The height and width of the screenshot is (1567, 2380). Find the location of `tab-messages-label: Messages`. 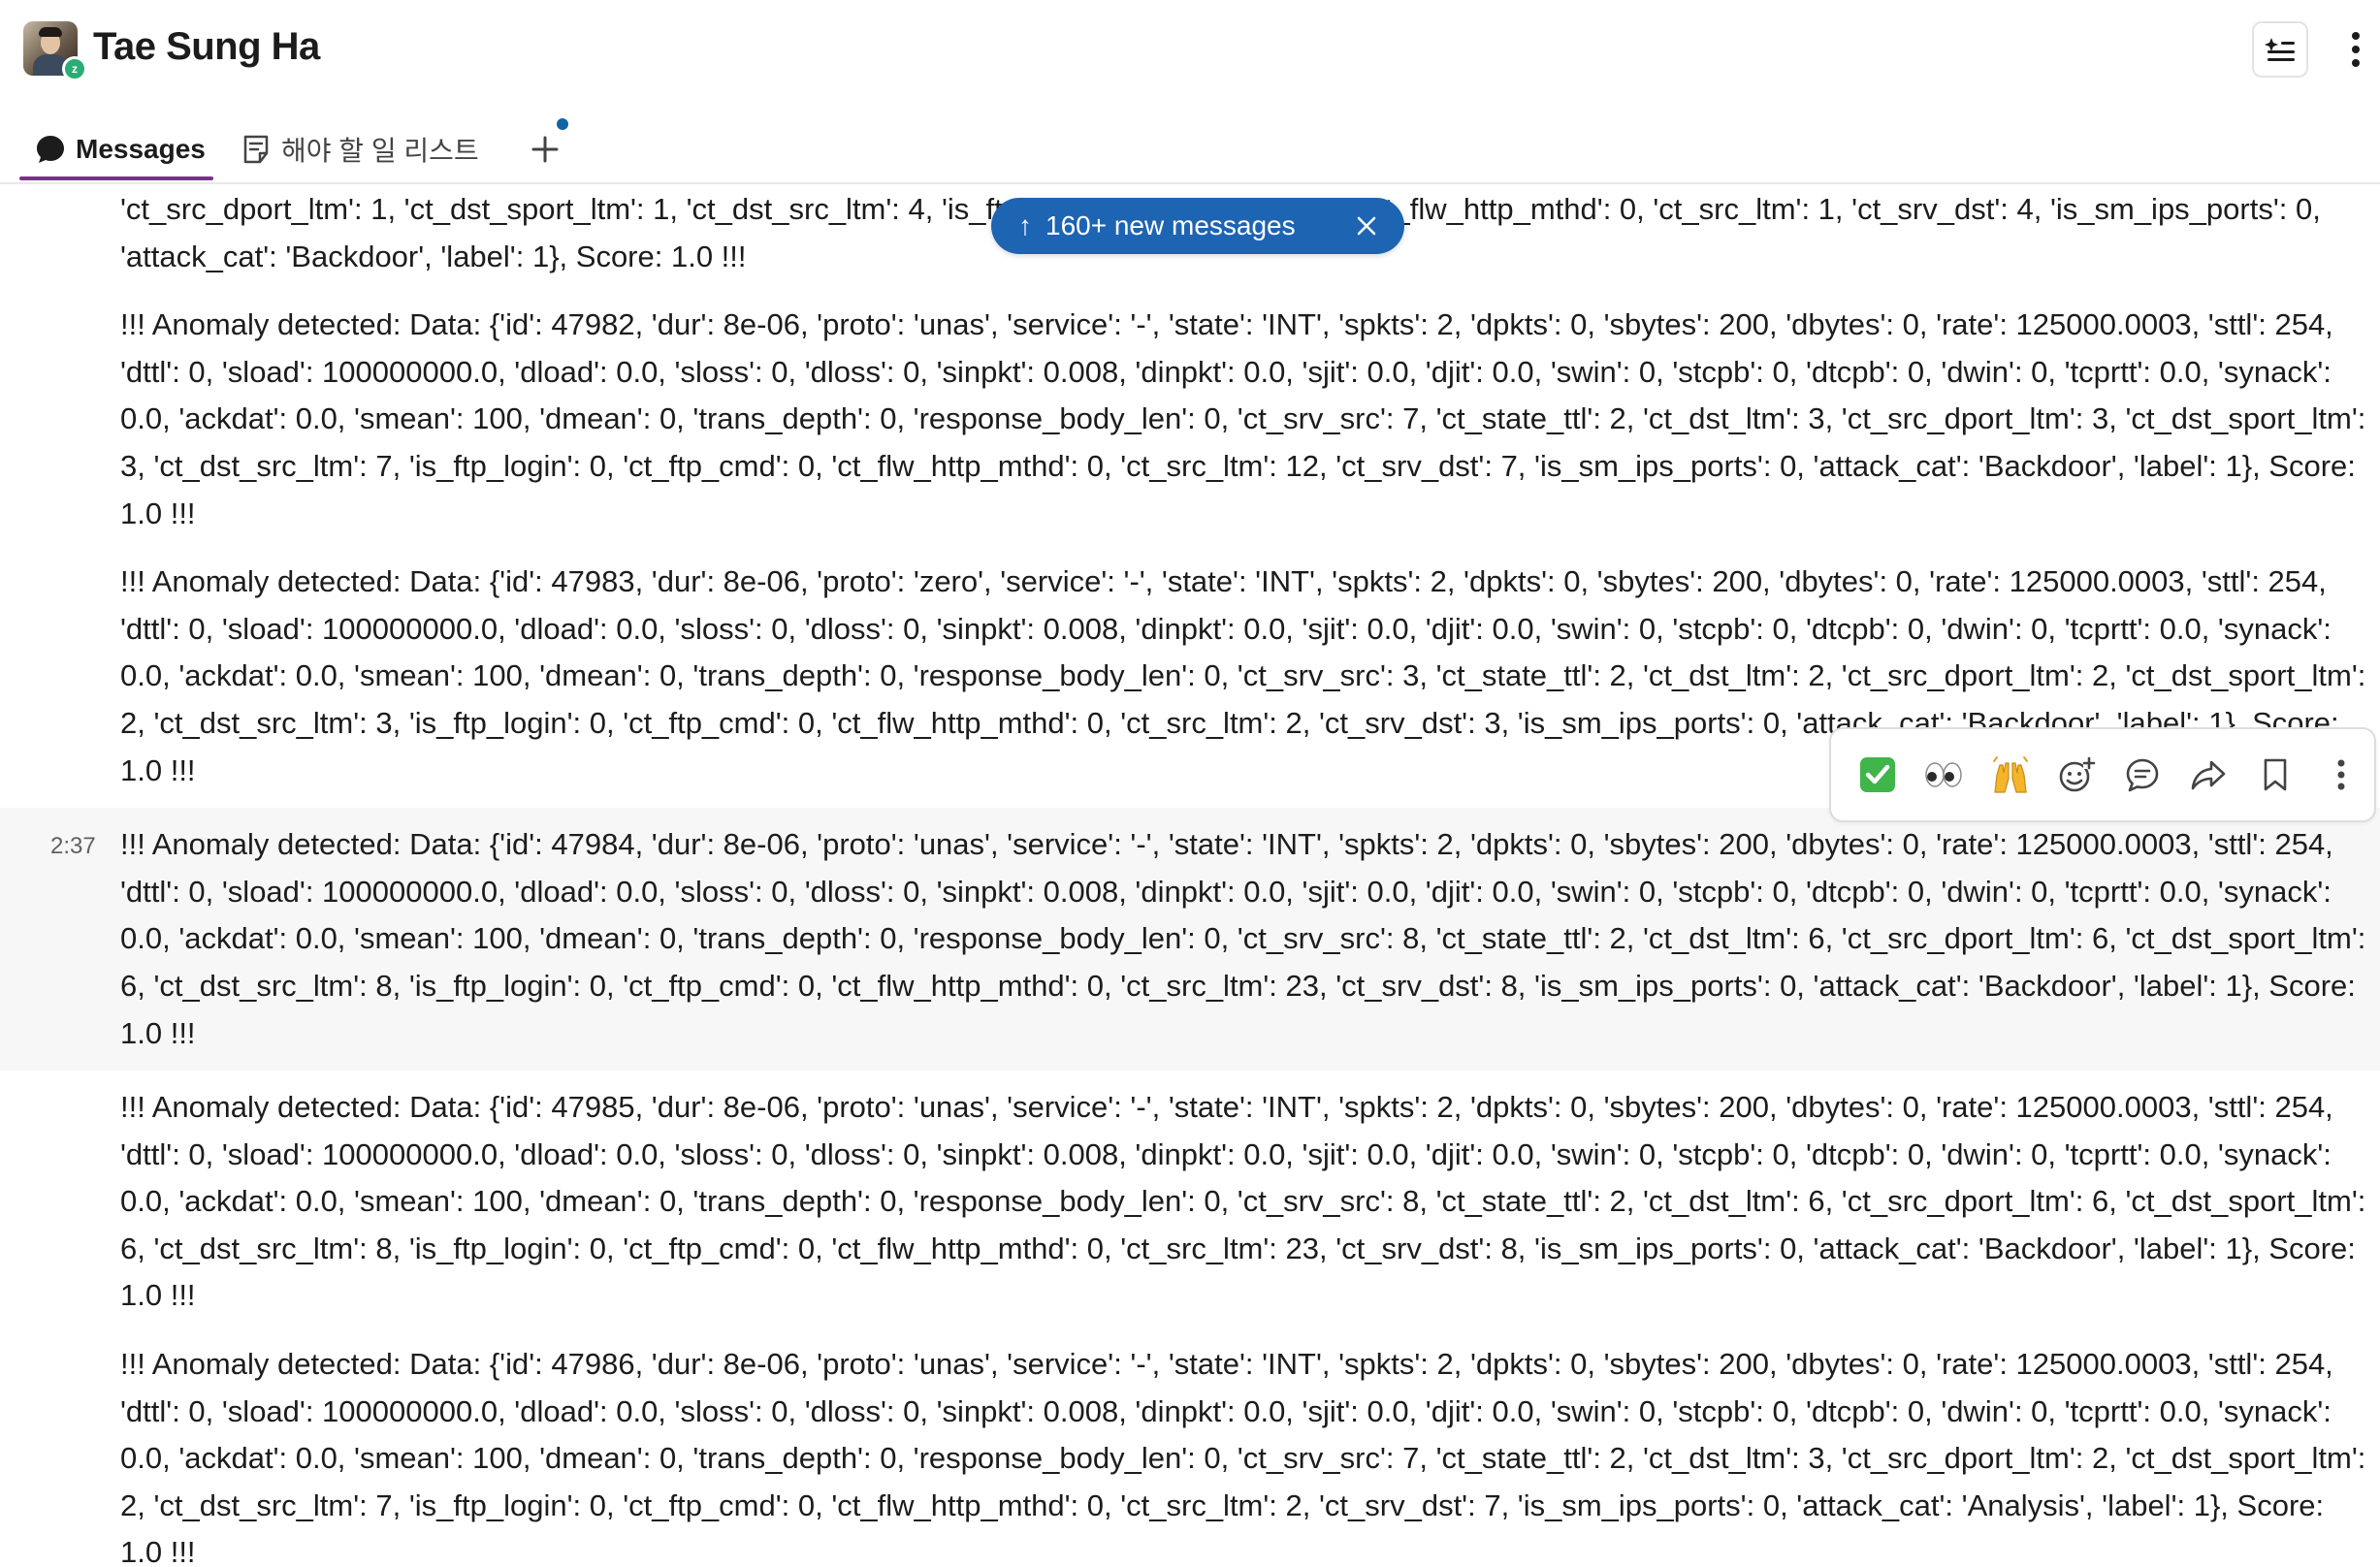

tab-messages-label: Messages is located at coordinates (141, 149).